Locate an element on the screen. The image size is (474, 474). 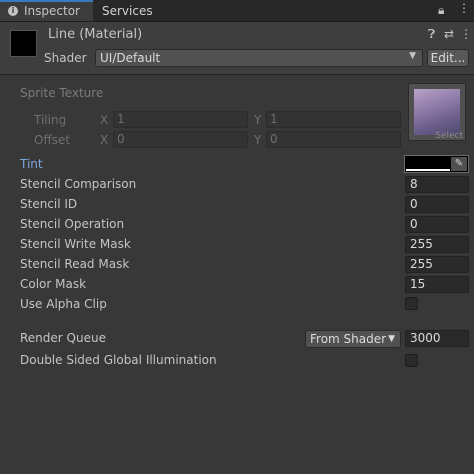
tab-services: Services is located at coordinates (127, 10).